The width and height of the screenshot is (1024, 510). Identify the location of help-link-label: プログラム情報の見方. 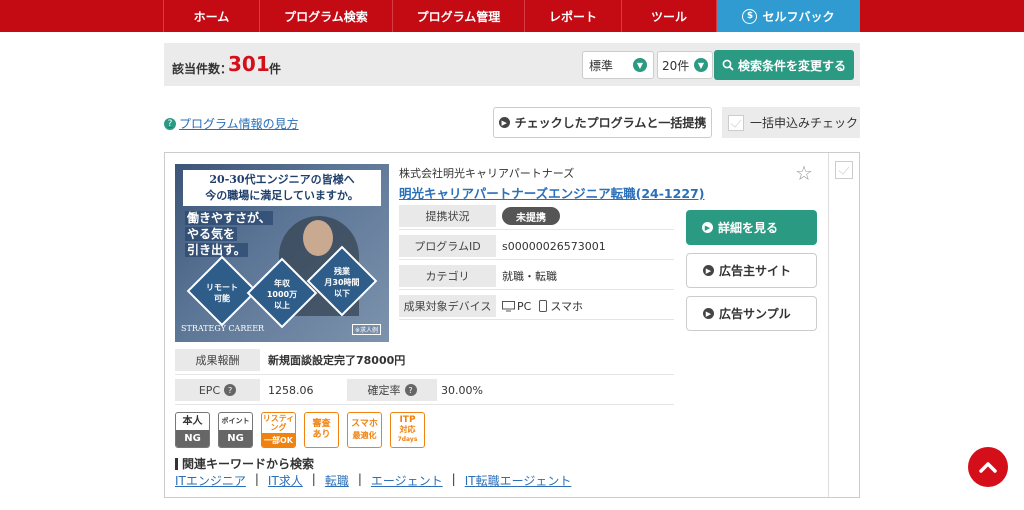
(239, 124).